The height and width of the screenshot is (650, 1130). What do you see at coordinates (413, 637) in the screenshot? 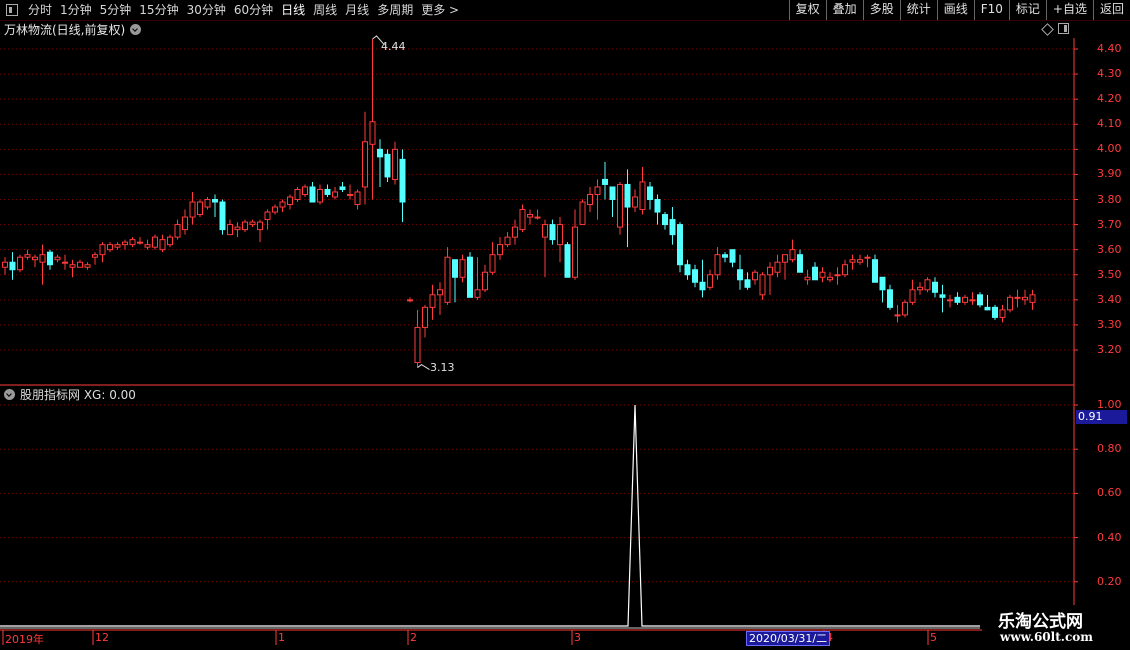
I see `date-tick-label: 2` at bounding box center [413, 637].